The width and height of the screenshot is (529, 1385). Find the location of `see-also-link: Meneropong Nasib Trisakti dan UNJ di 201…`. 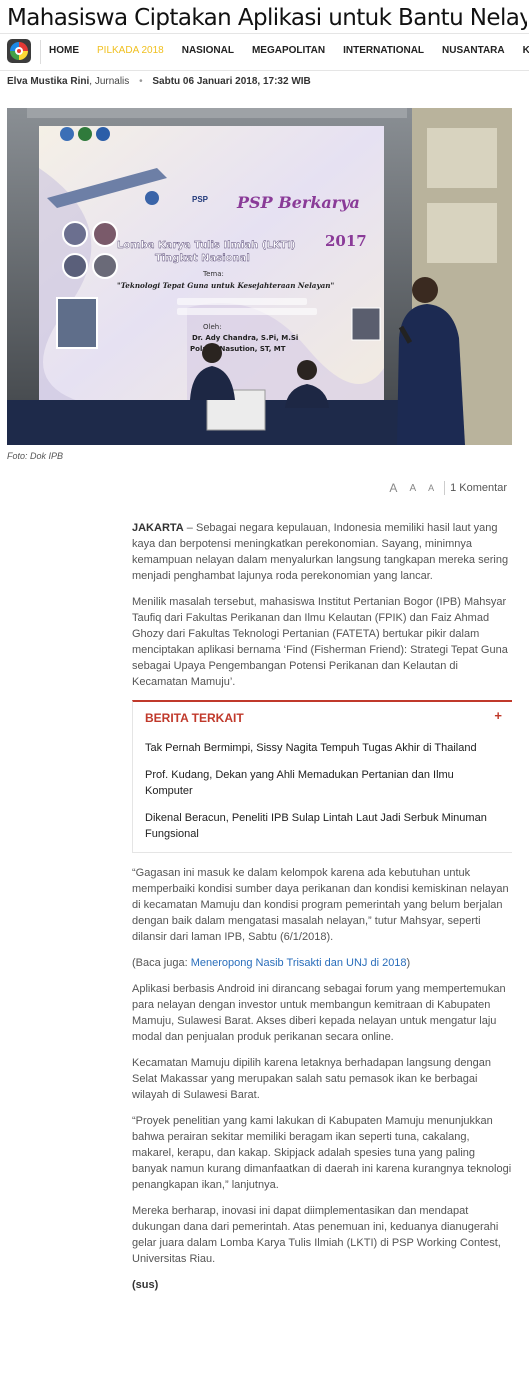

see-also-link: Meneropong Nasib Trisakti dan UNJ di 201… is located at coordinates (299, 963).